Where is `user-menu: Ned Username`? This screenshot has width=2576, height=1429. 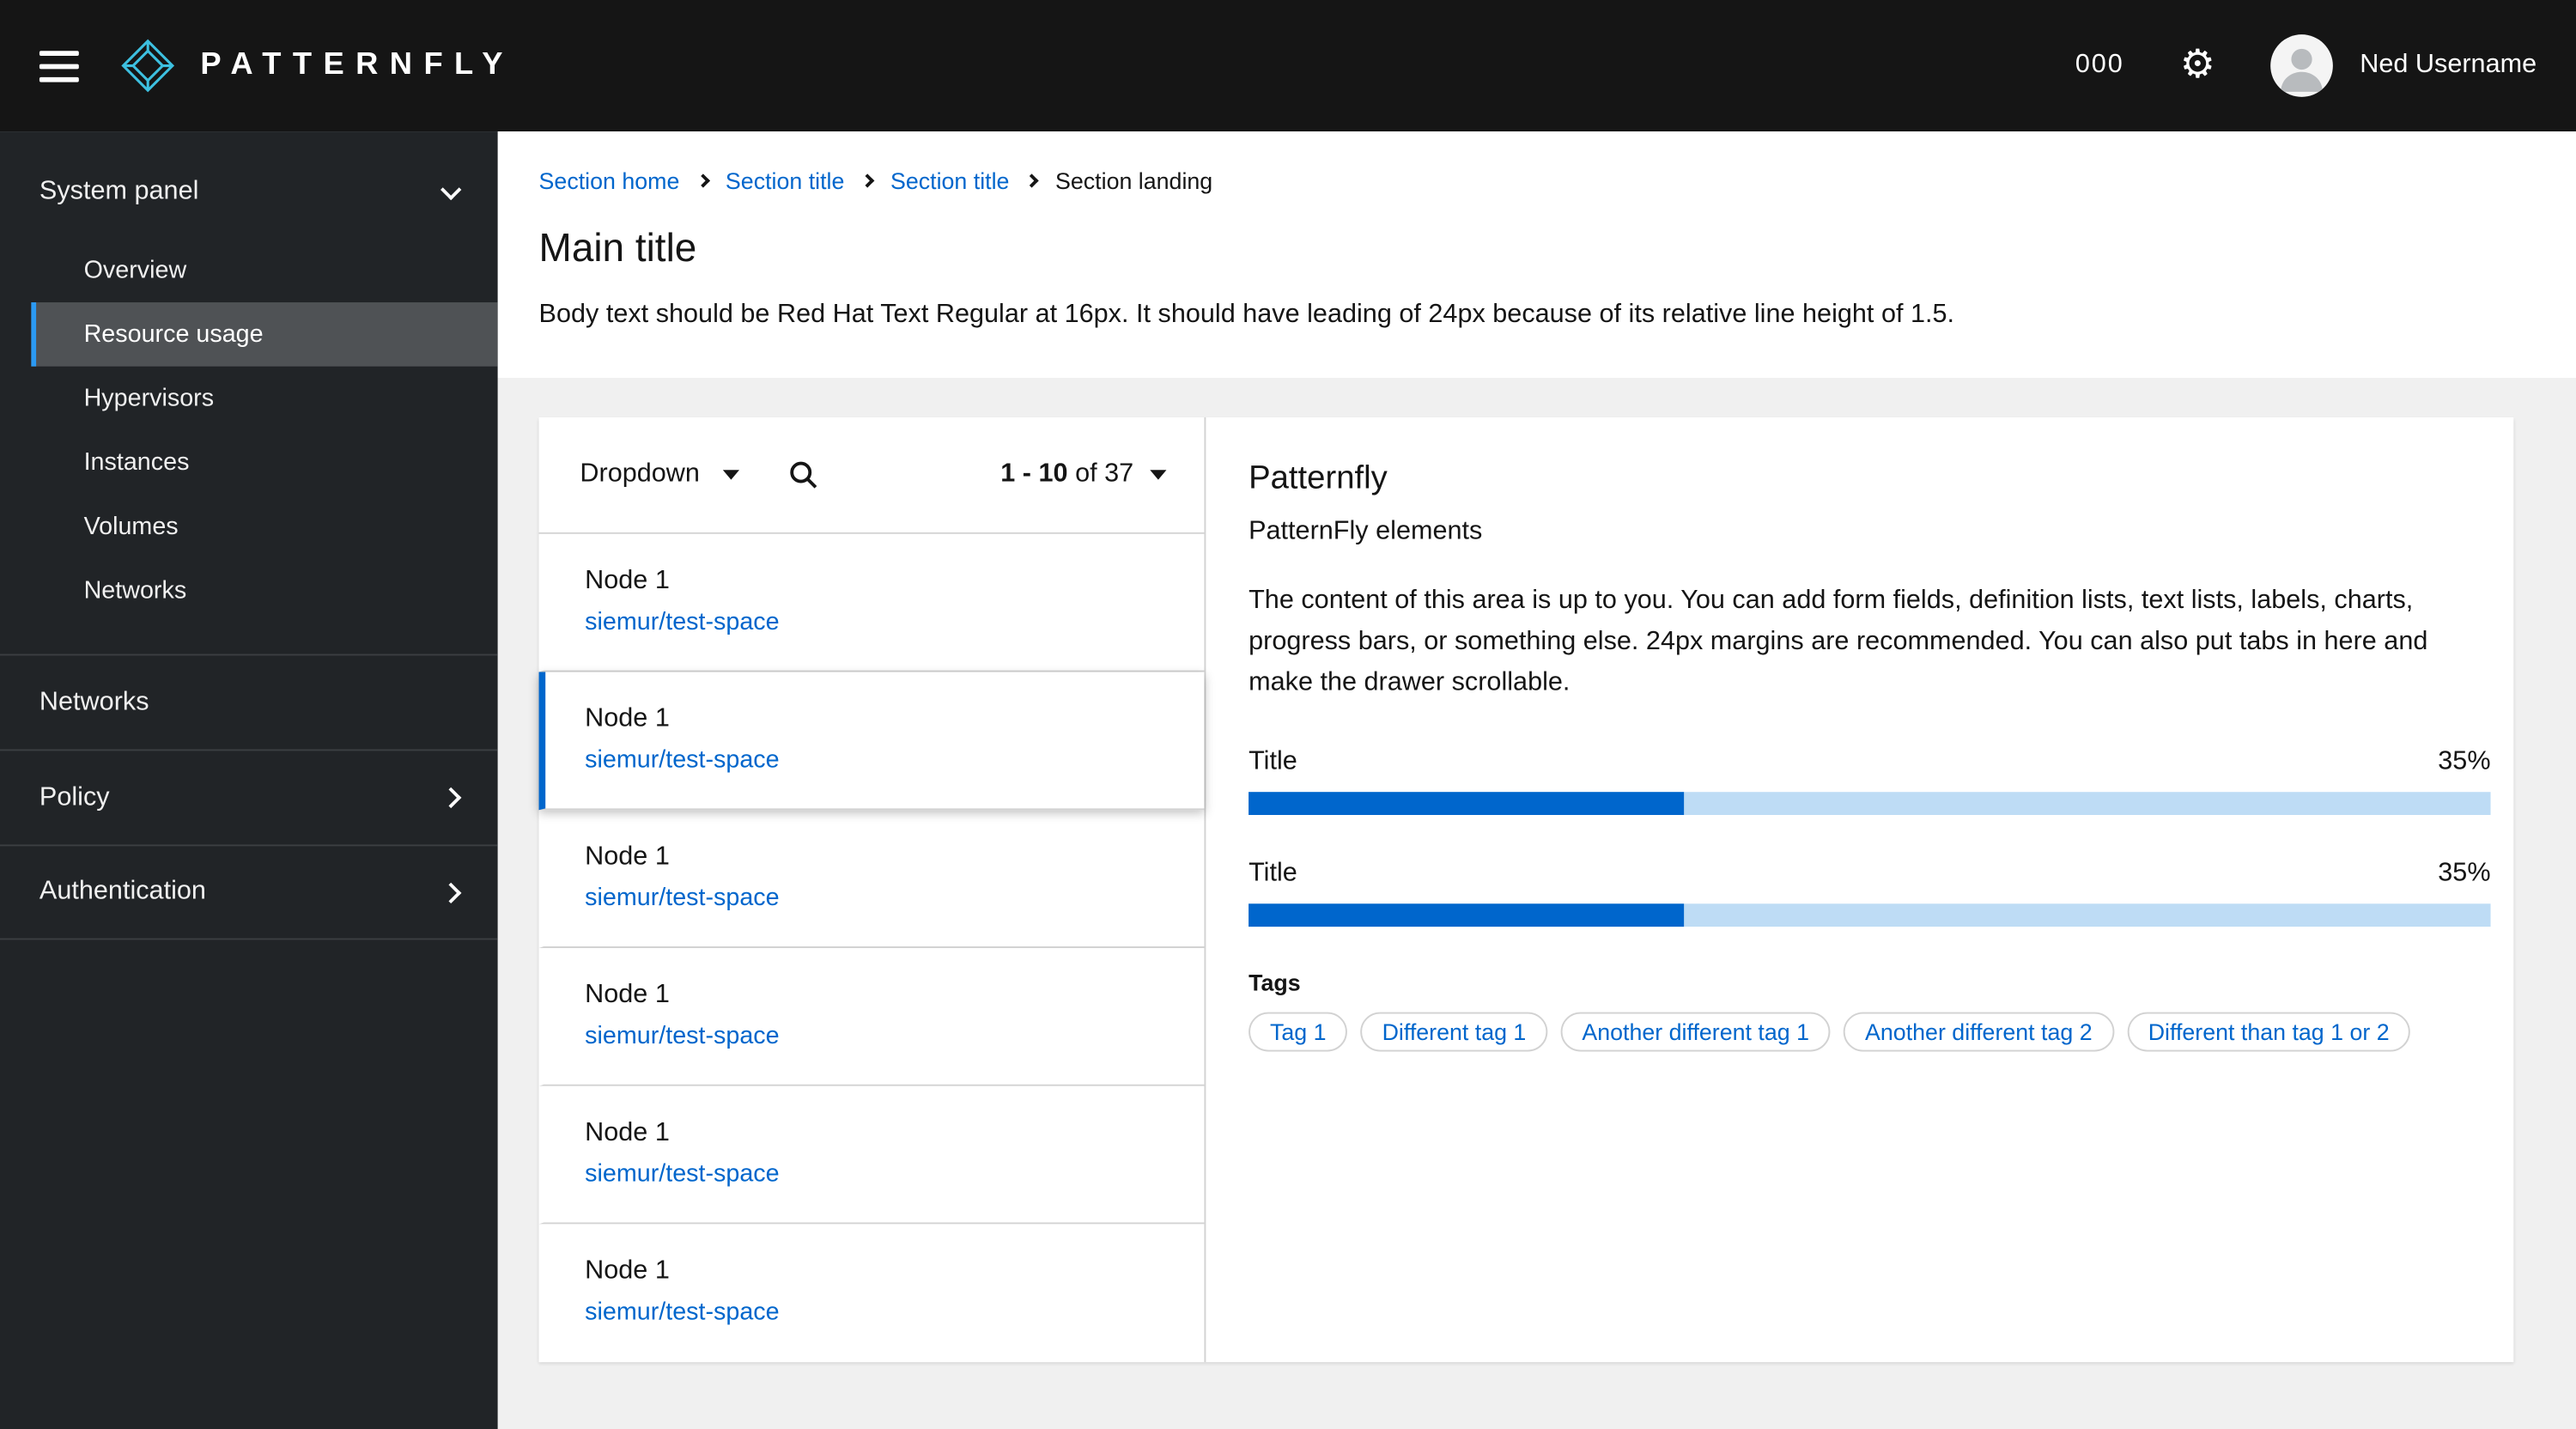 user-menu: Ned Username is located at coordinates (2404, 65).